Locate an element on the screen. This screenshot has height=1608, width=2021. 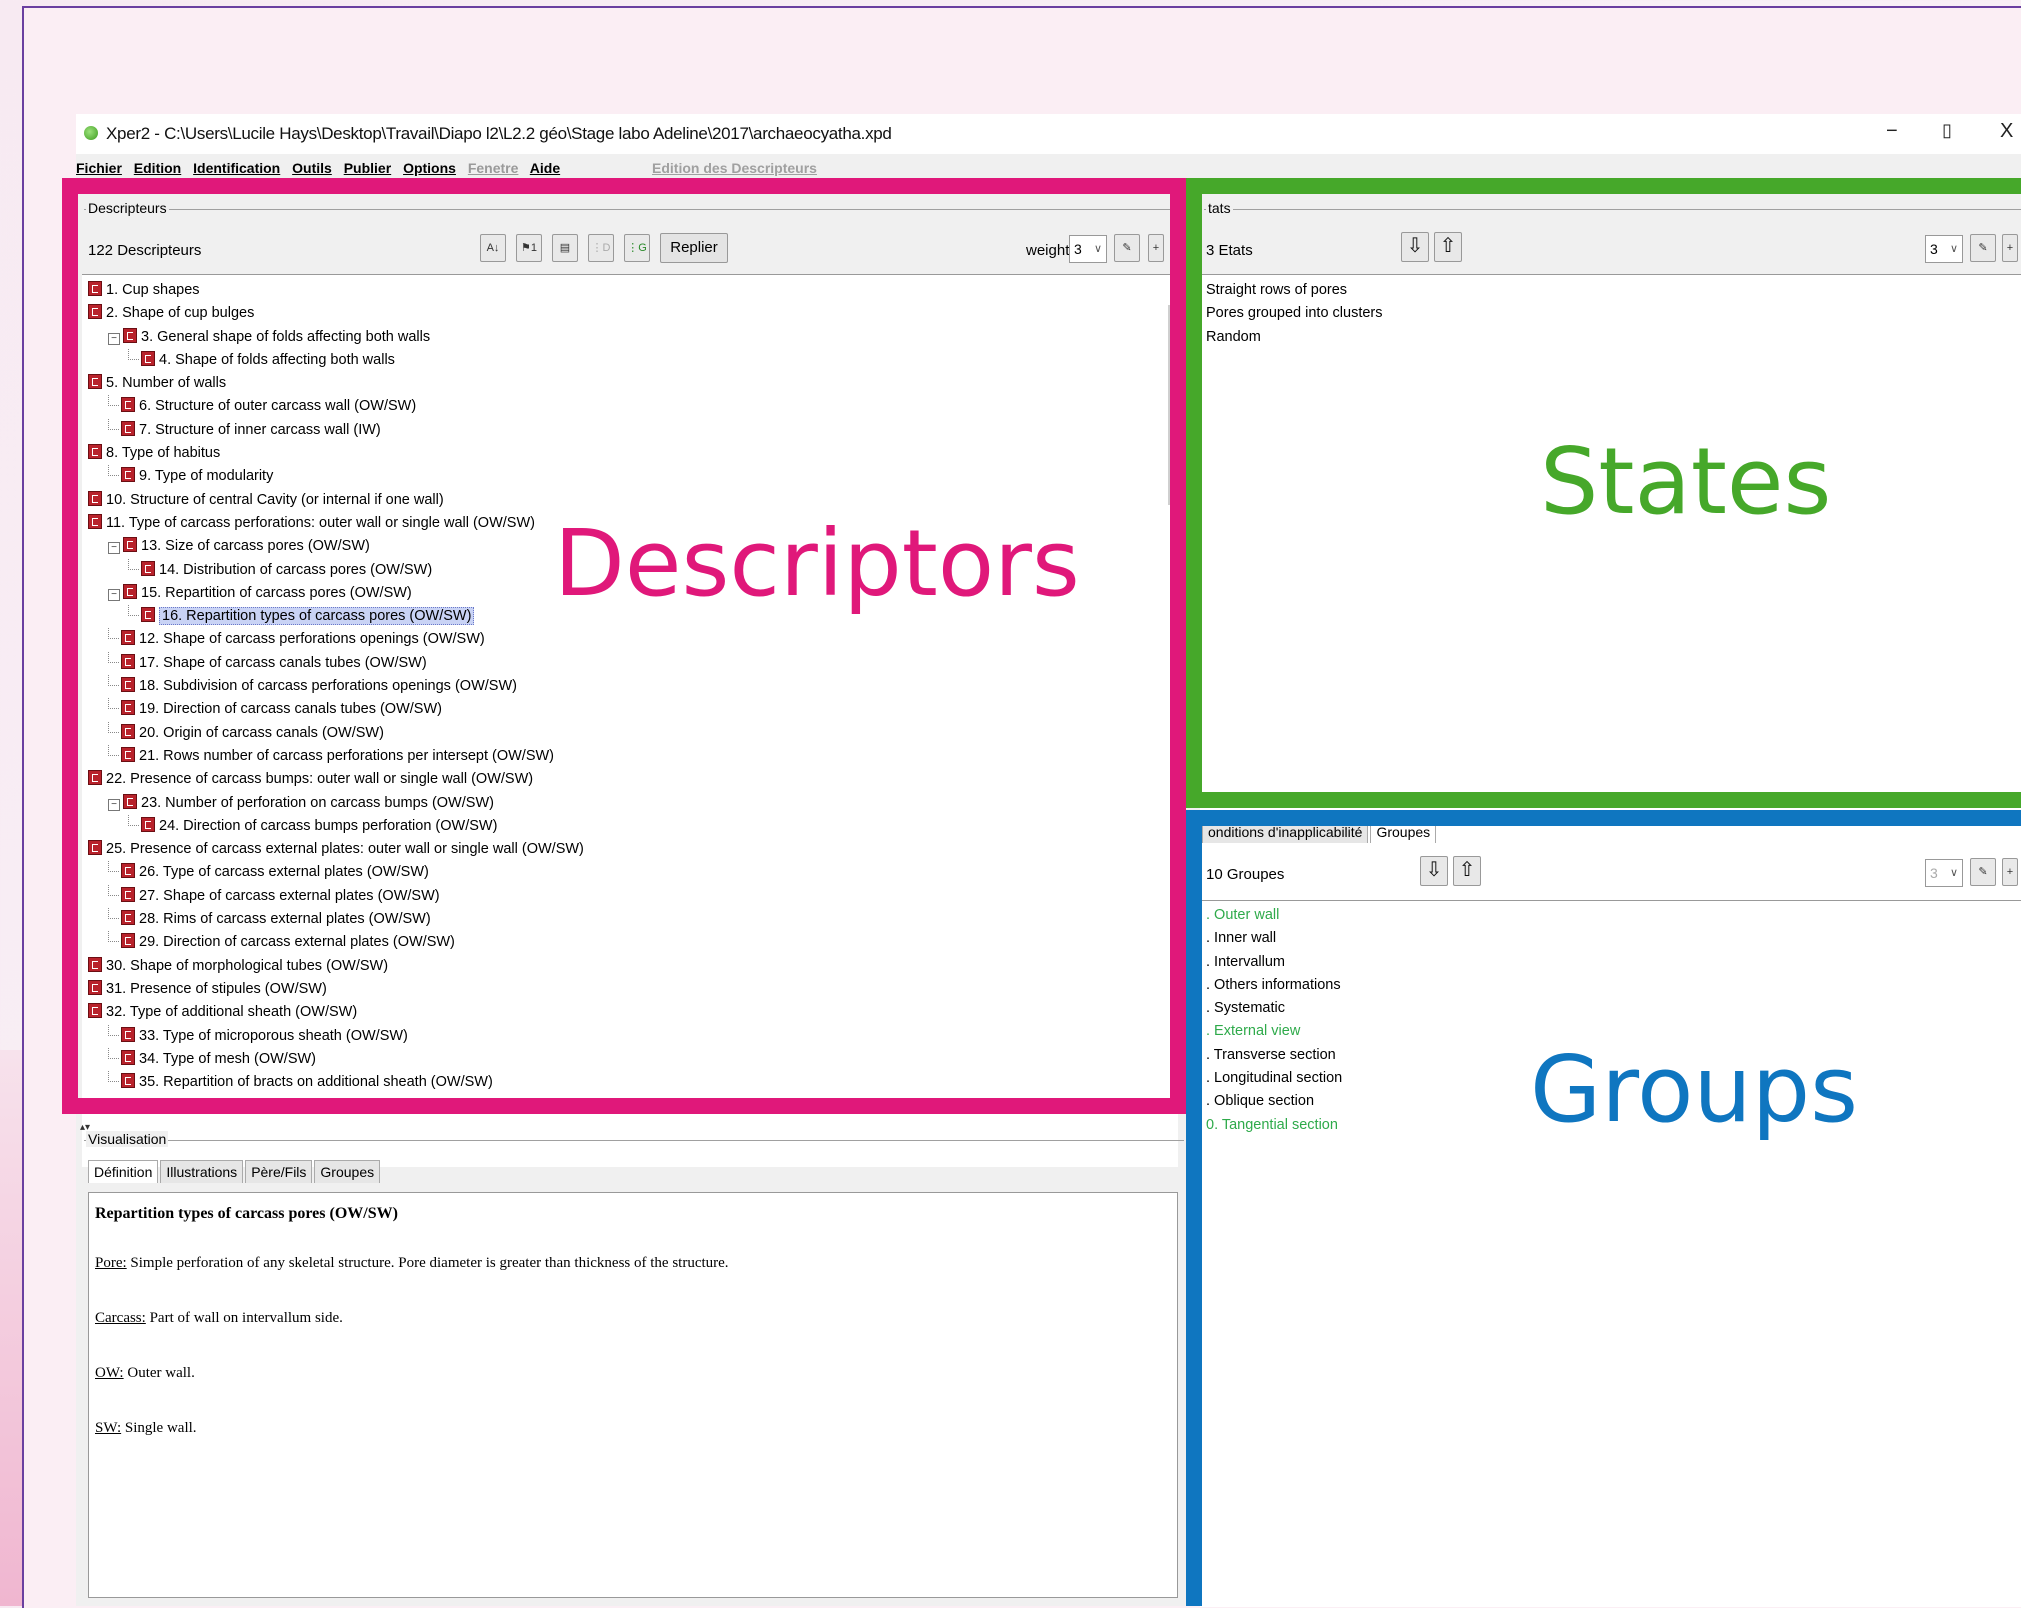
tab-pere-fils: Père/Fils is located at coordinates (279, 1171).